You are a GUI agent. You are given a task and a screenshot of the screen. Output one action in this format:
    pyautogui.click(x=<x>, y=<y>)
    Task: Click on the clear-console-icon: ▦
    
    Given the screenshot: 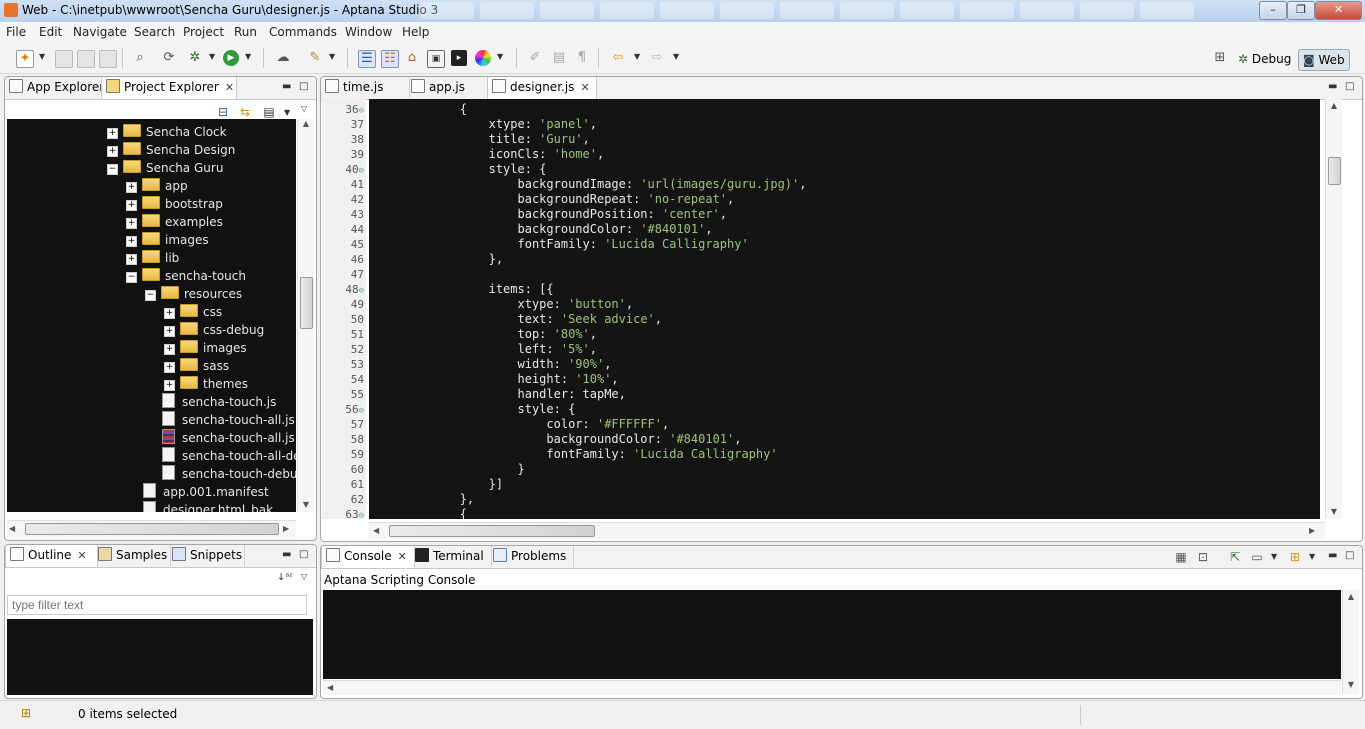 What is the action you would take?
    pyautogui.click(x=1181, y=557)
    